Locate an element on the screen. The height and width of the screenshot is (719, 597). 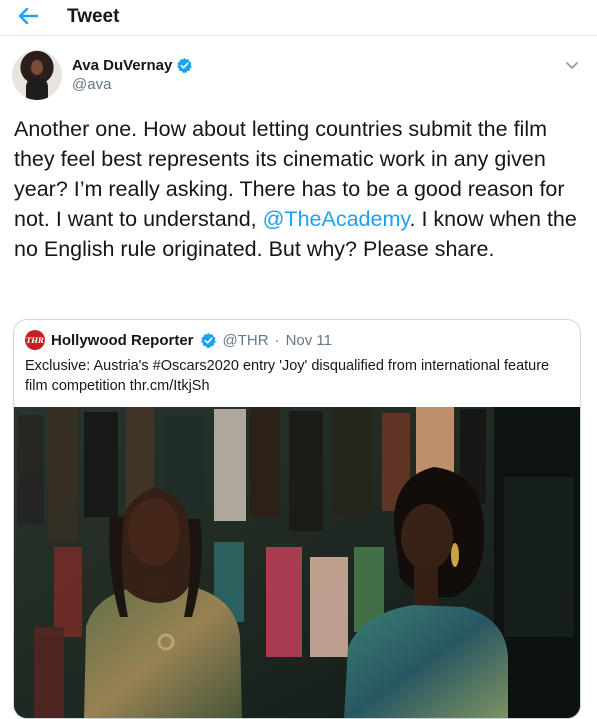
quoted-author-name: Hollywood Reporter is located at coordinates (122, 340).